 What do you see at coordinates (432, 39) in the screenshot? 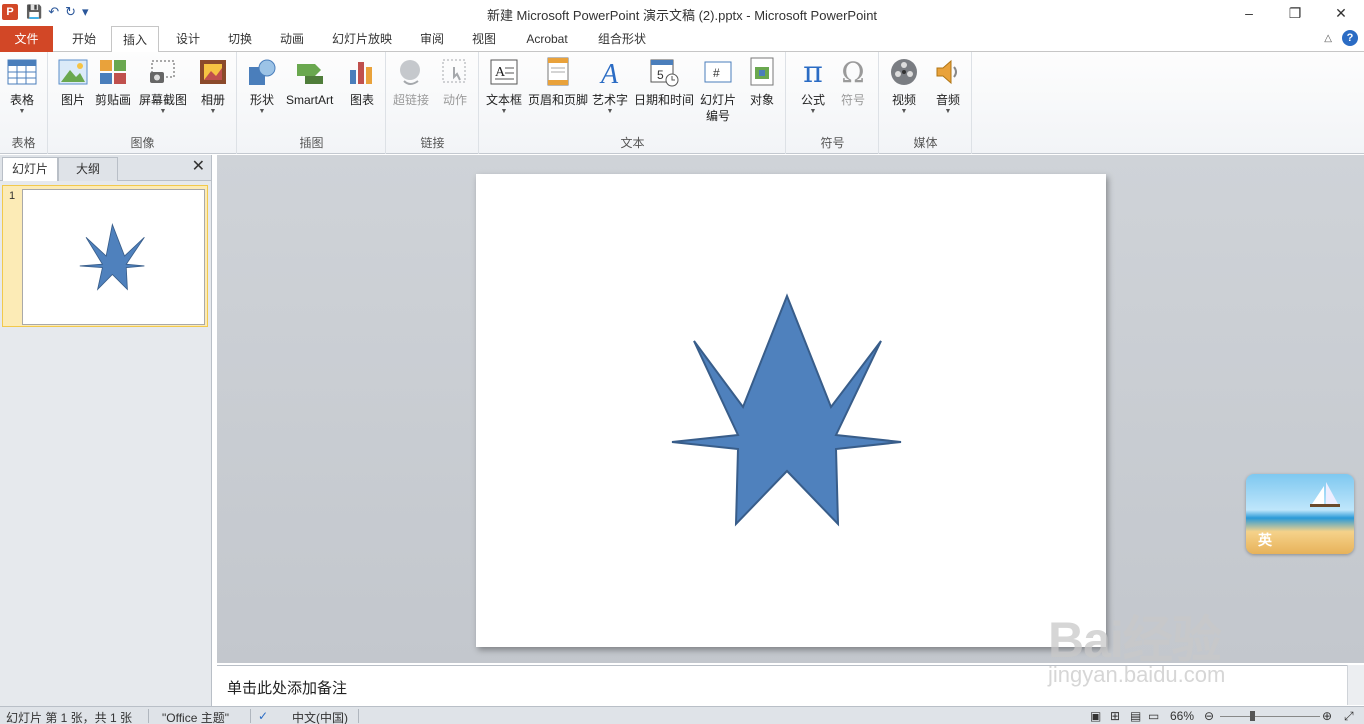
I see `tab-review: 审阅` at bounding box center [432, 39].